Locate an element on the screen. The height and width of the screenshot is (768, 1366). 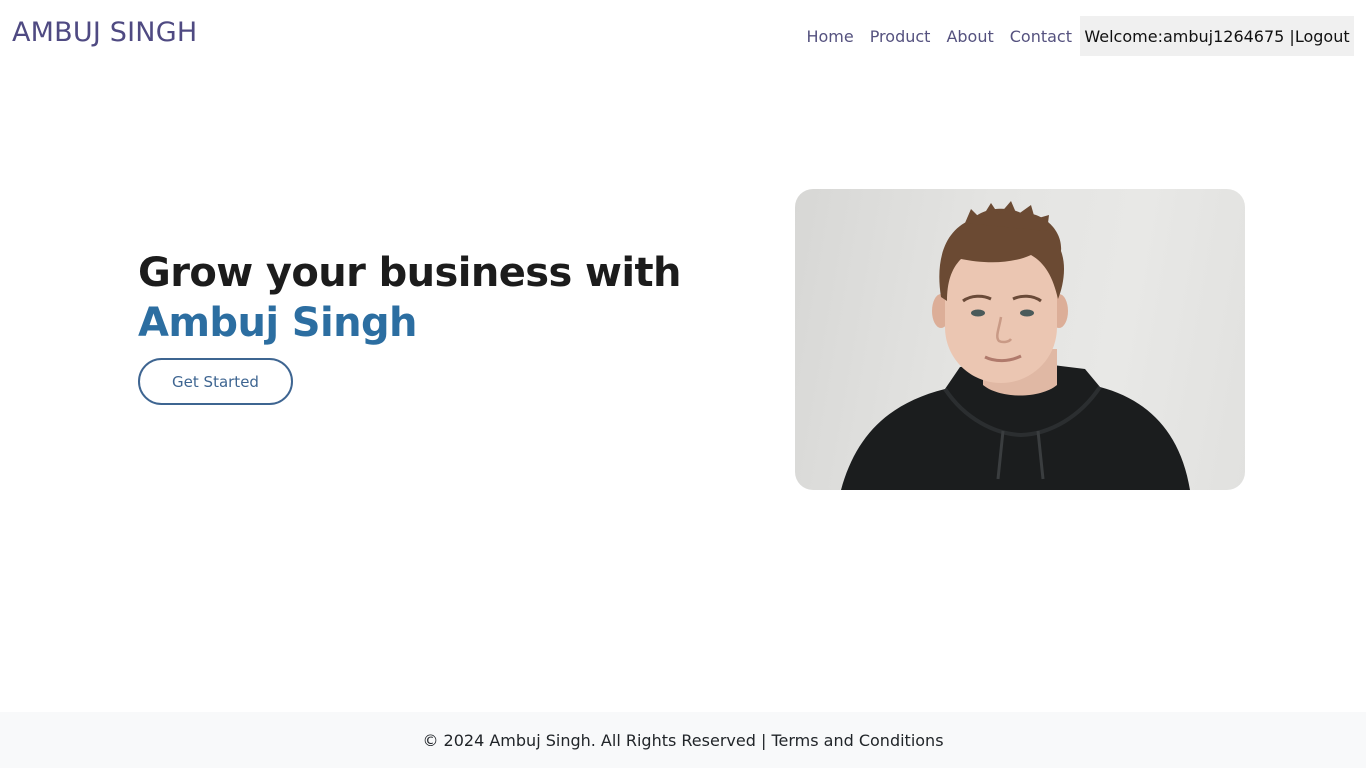
nav-link-contact: Contact is located at coordinates (1041, 36).